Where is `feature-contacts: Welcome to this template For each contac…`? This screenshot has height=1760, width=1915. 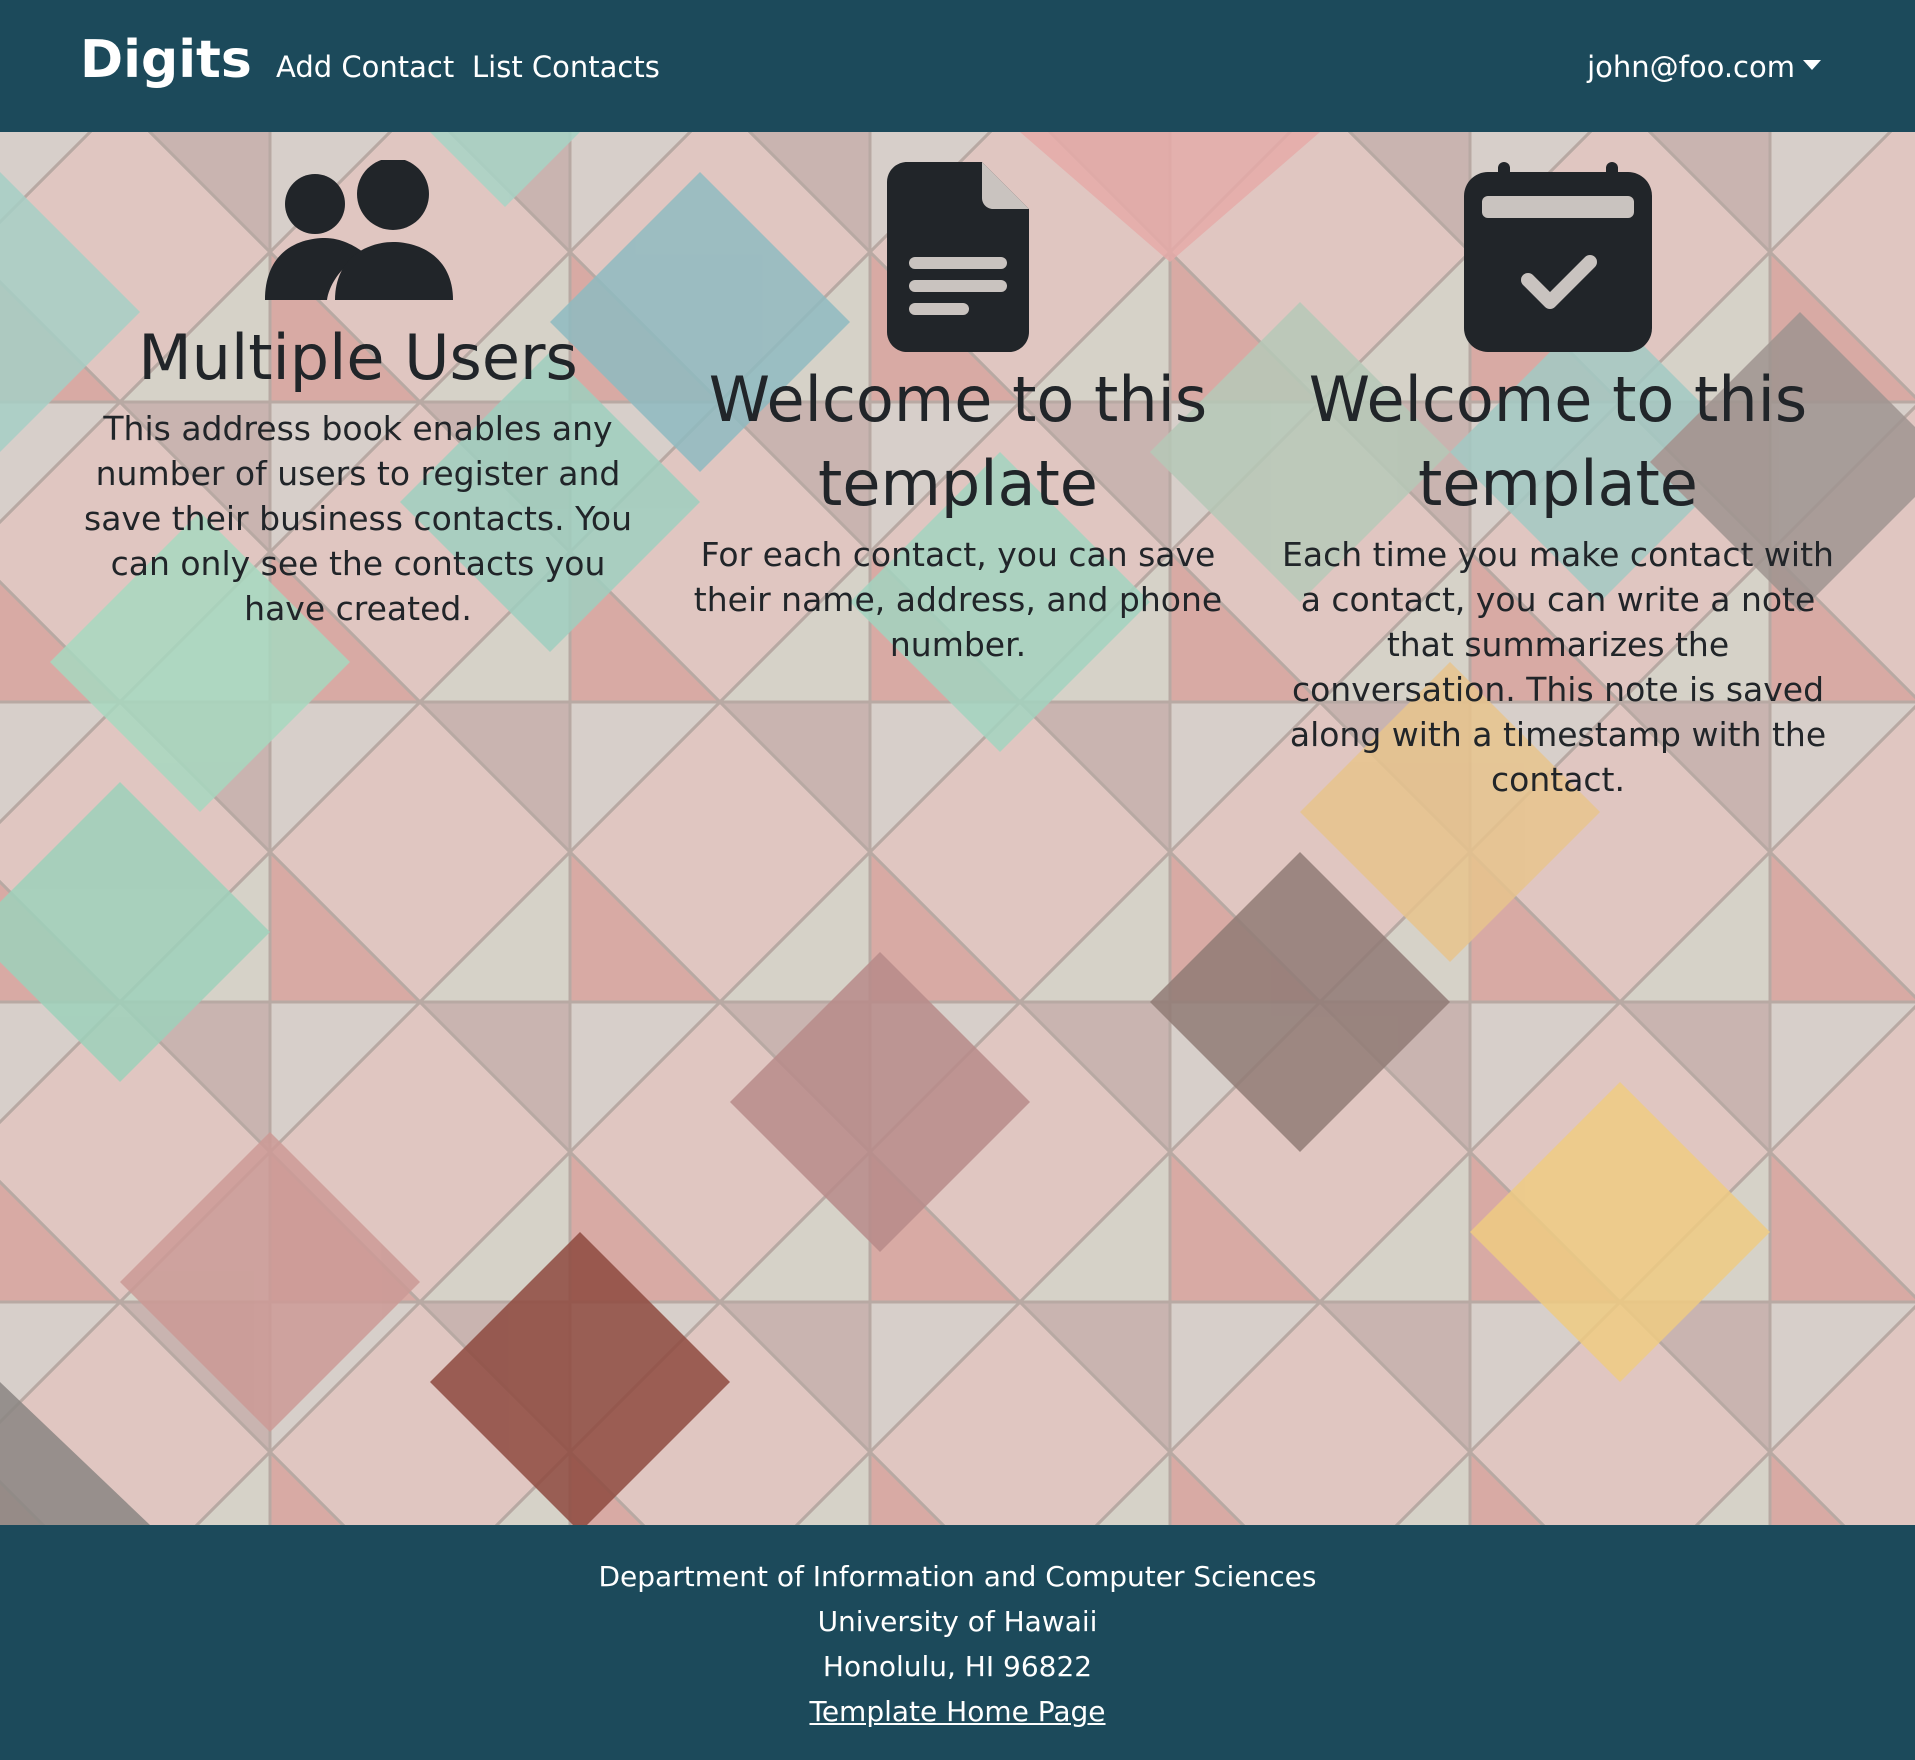 feature-contacts: Welcome to this template For each contac… is located at coordinates (958, 399).